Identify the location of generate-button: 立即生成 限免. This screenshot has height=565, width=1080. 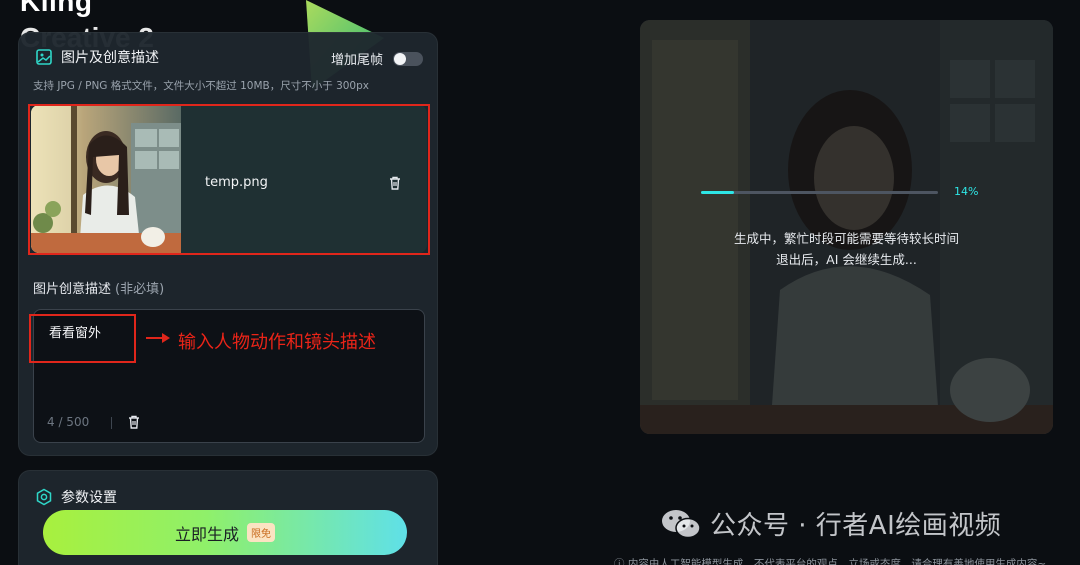
(225, 532).